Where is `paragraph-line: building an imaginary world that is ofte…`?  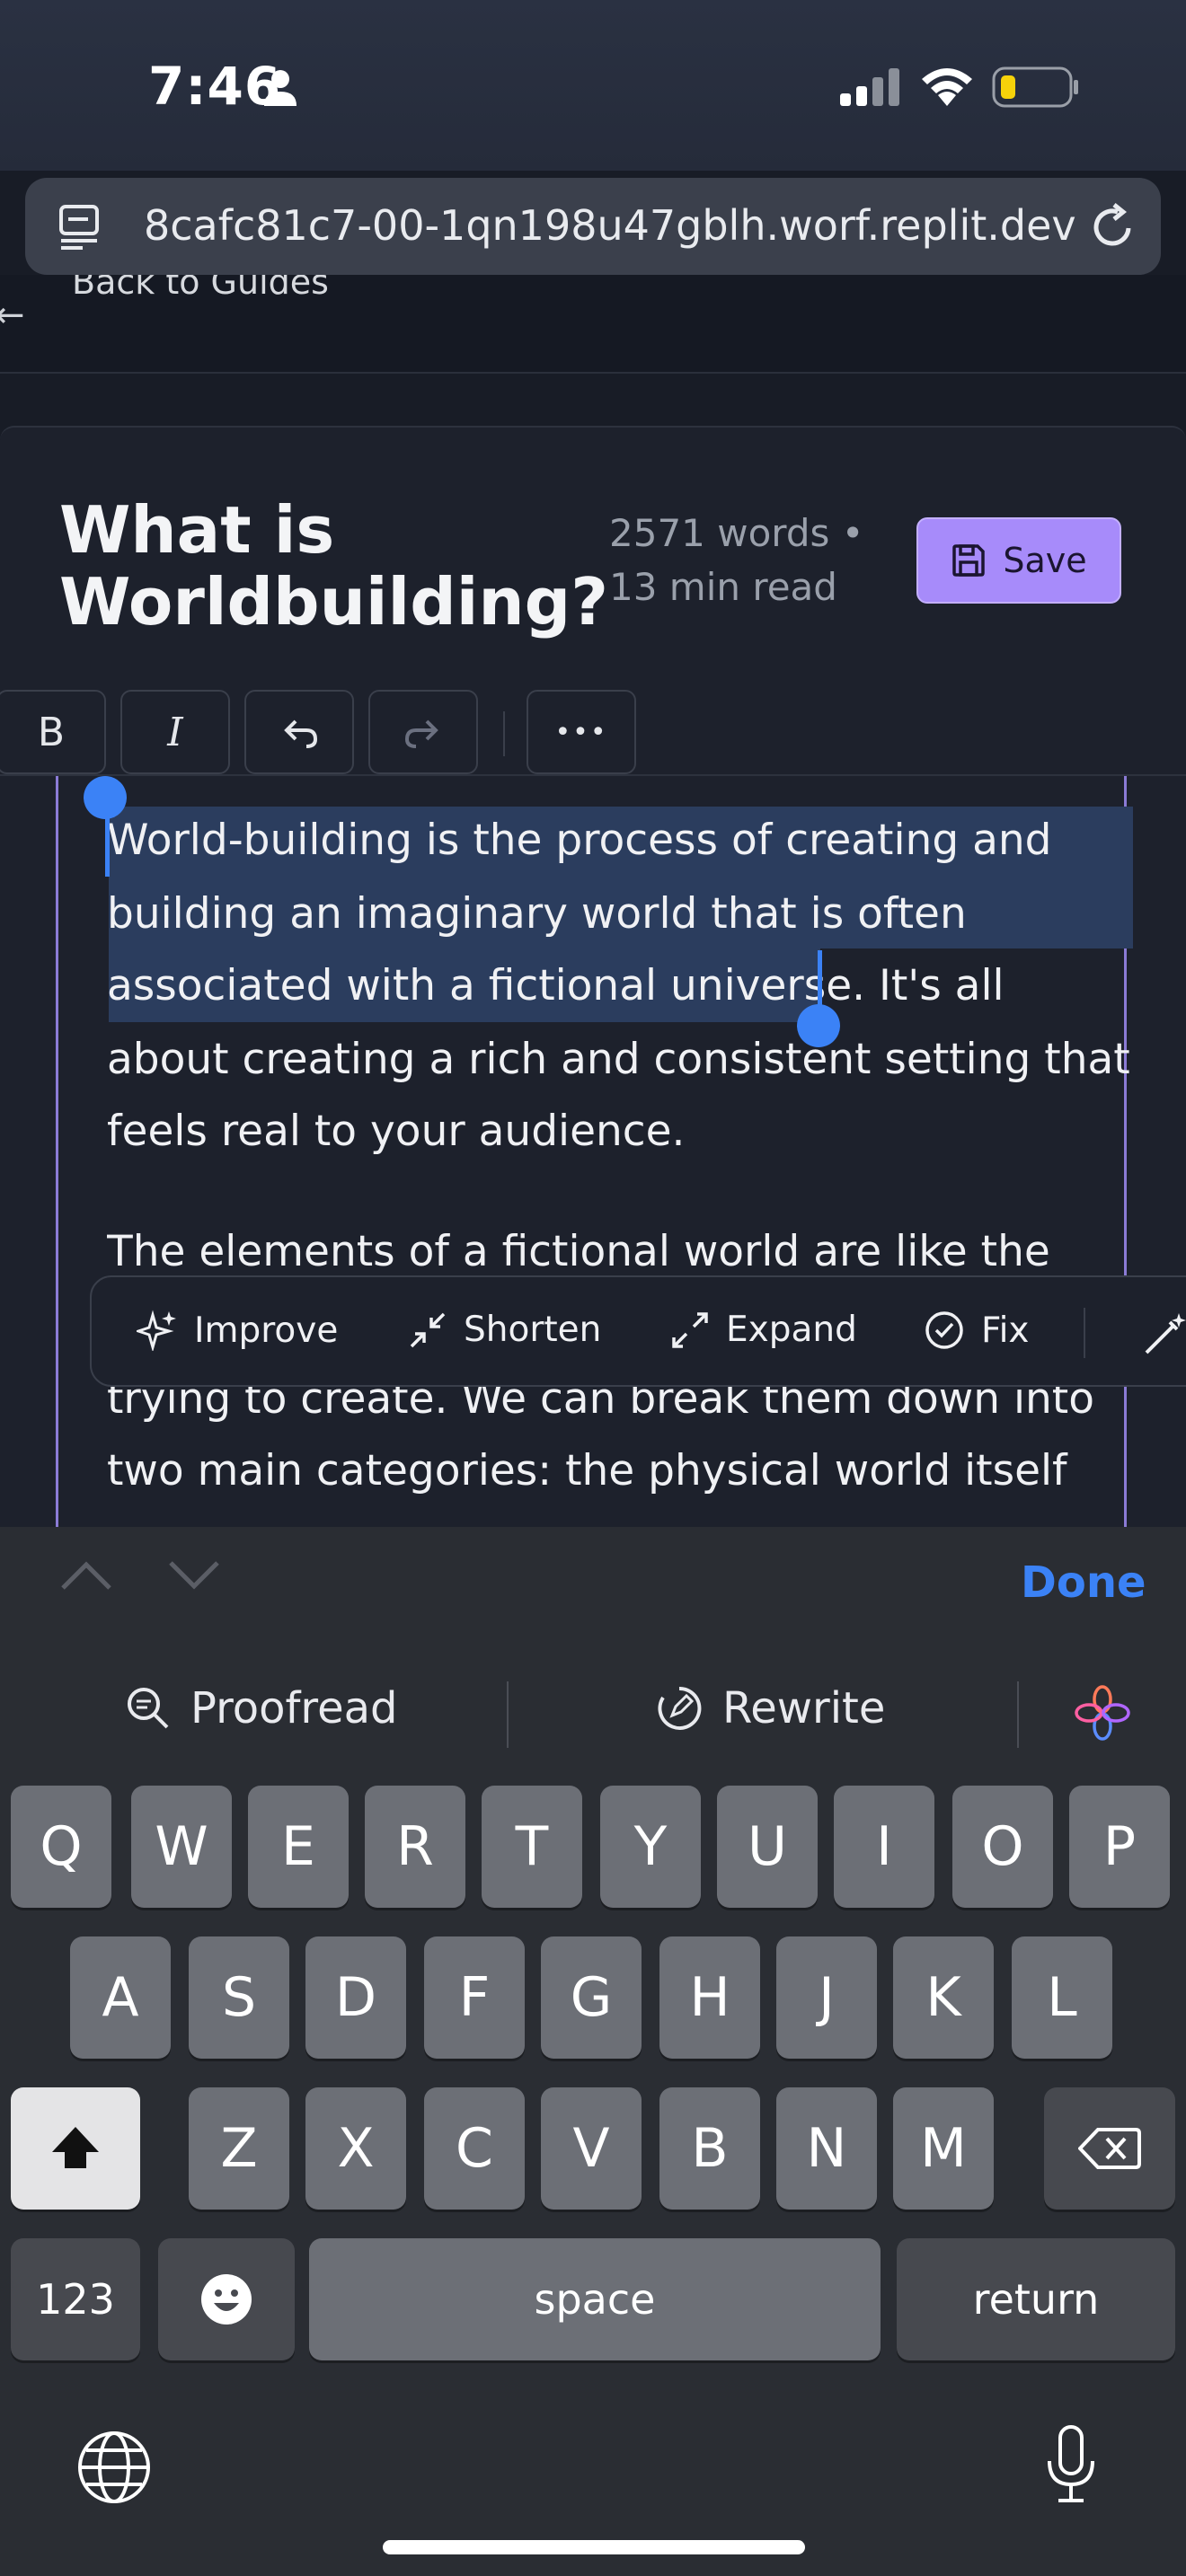
paragraph-line: building an imaginary world that is ofte… is located at coordinates (537, 914).